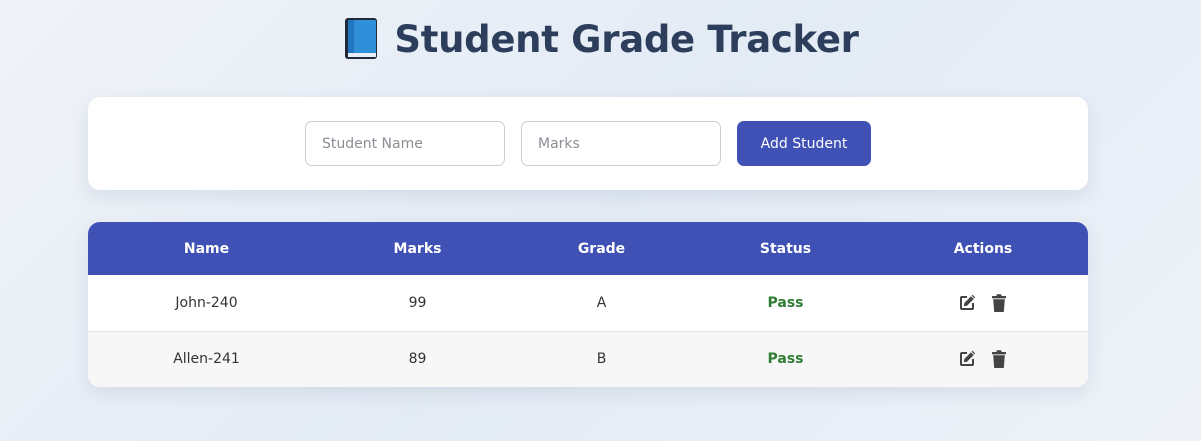 Image resolution: width=1201 pixels, height=441 pixels. I want to click on header: Student Grade Tracker, so click(600, 39).